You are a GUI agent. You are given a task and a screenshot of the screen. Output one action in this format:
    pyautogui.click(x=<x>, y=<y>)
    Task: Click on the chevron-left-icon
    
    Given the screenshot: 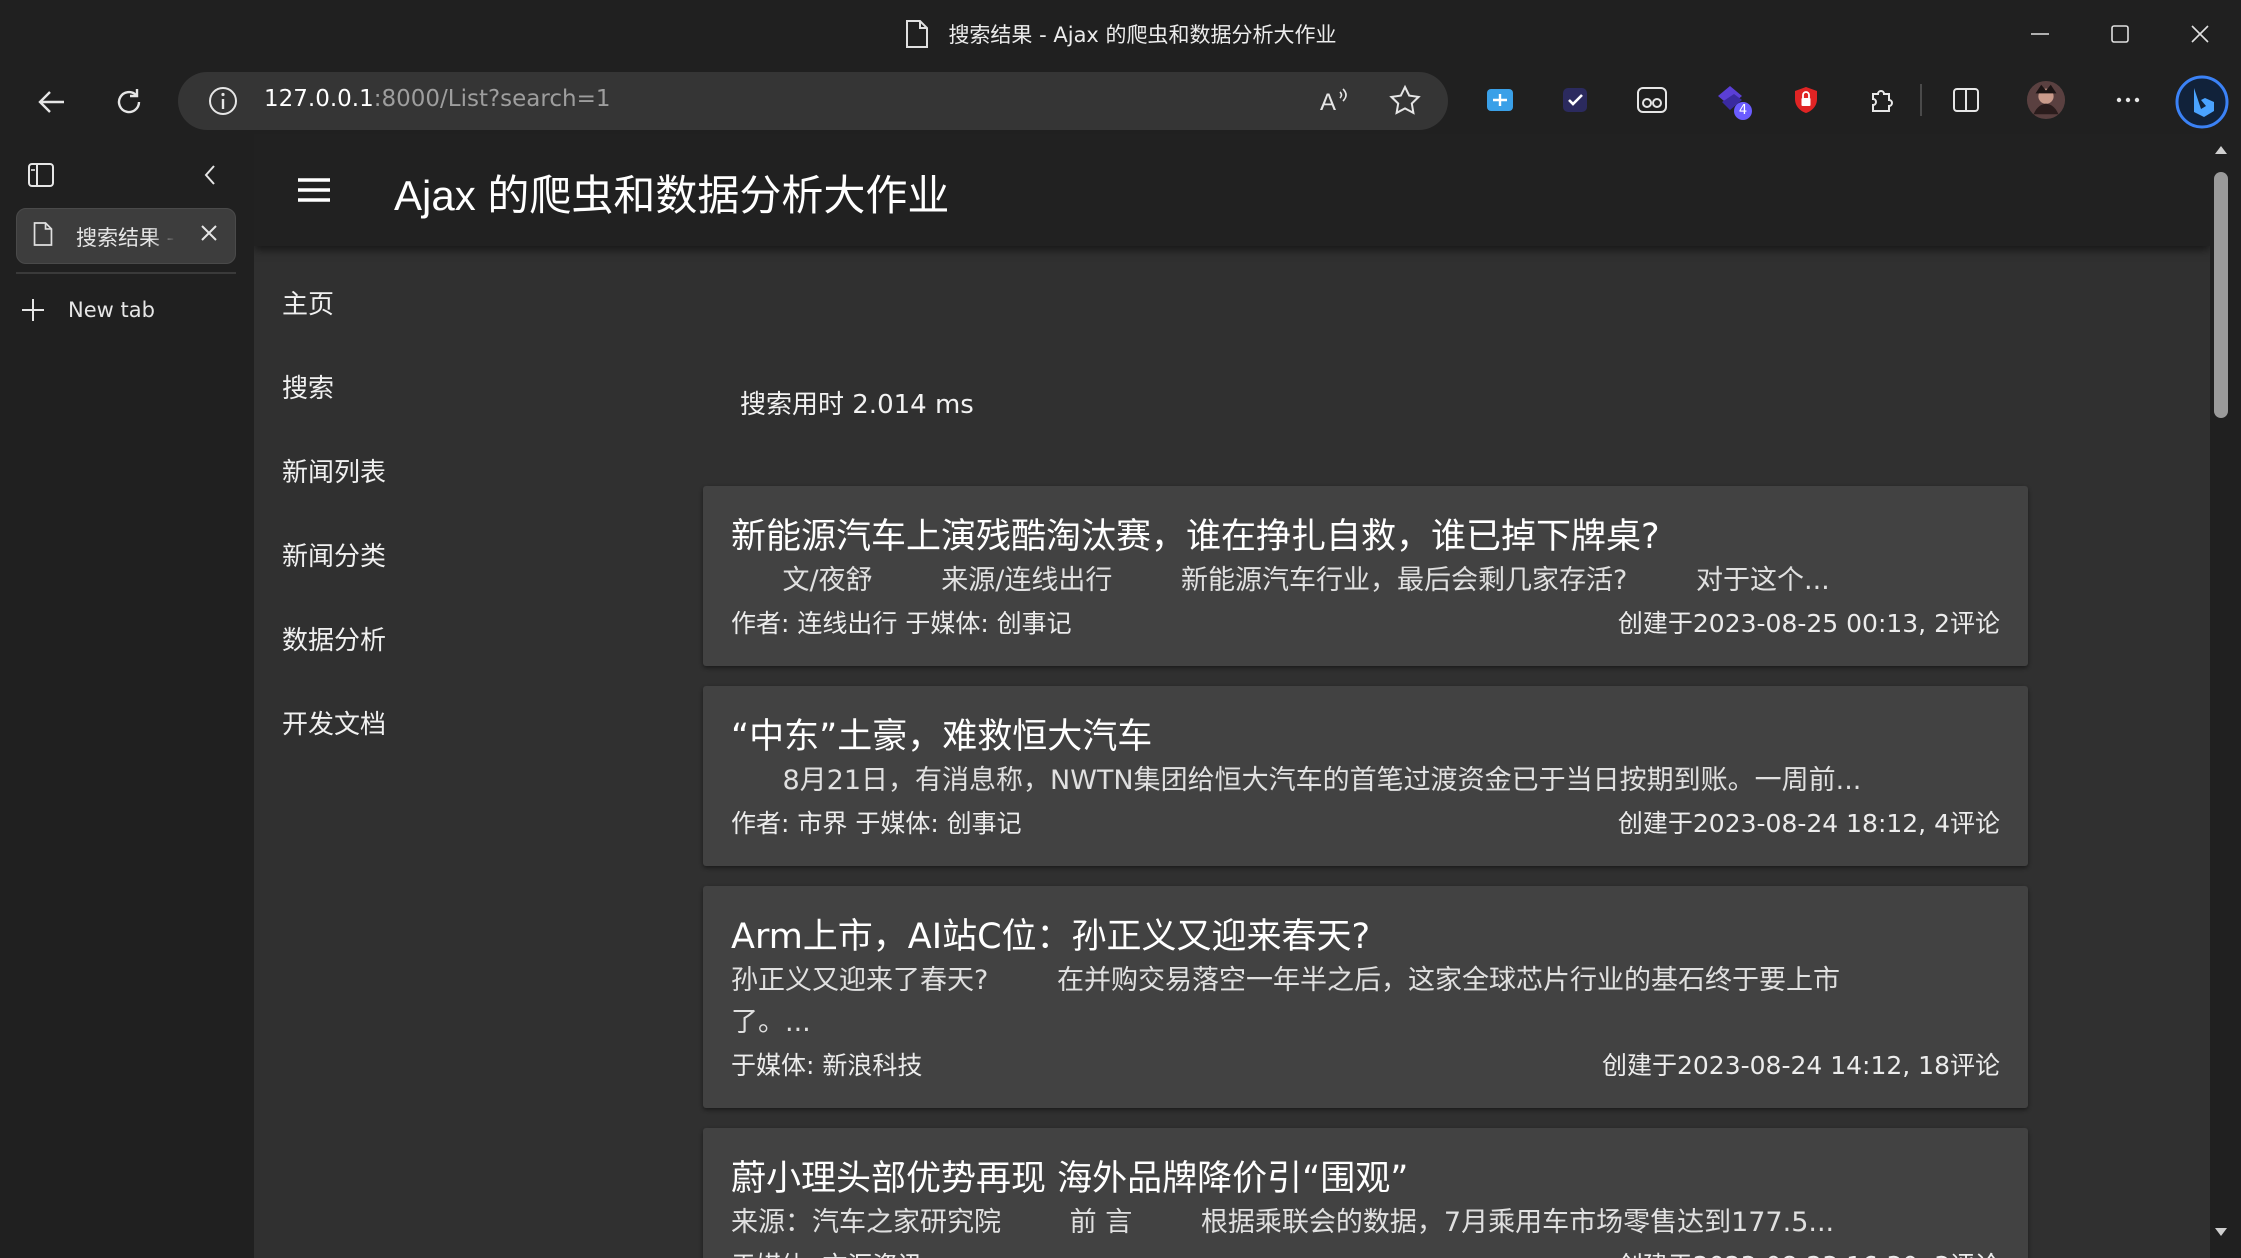 What is the action you would take?
    pyautogui.click(x=211, y=175)
    